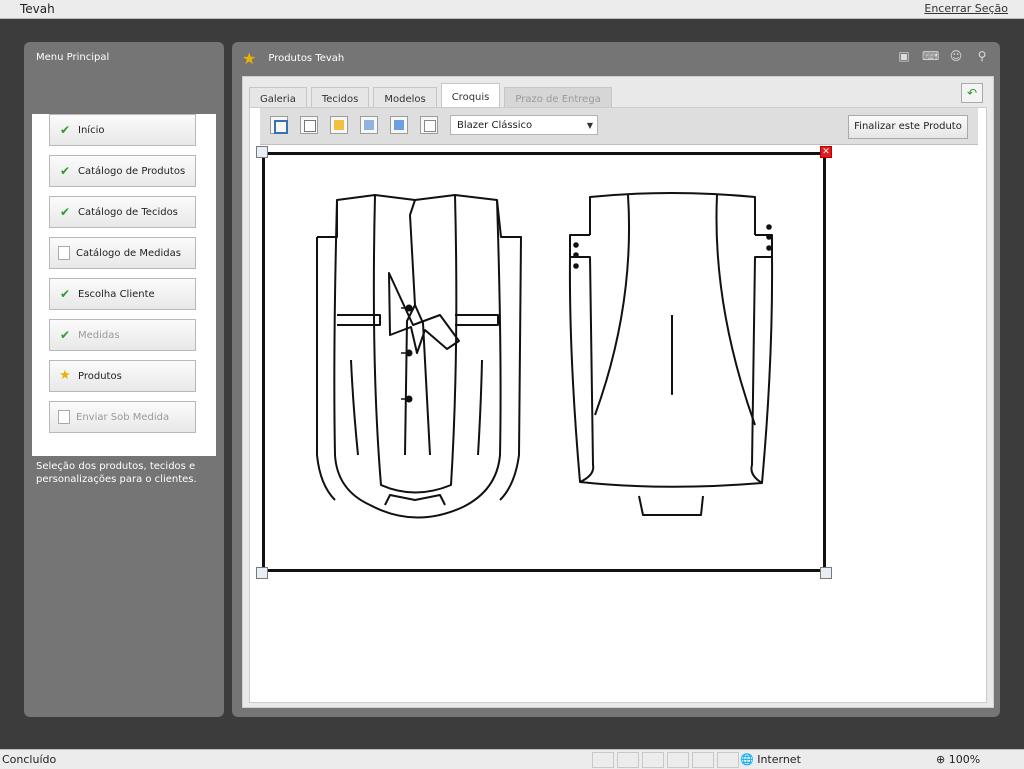 This screenshot has width=1024, height=769. What do you see at coordinates (128, 212) in the screenshot?
I see `menu-item-label: Catálogo de Tecidos` at bounding box center [128, 212].